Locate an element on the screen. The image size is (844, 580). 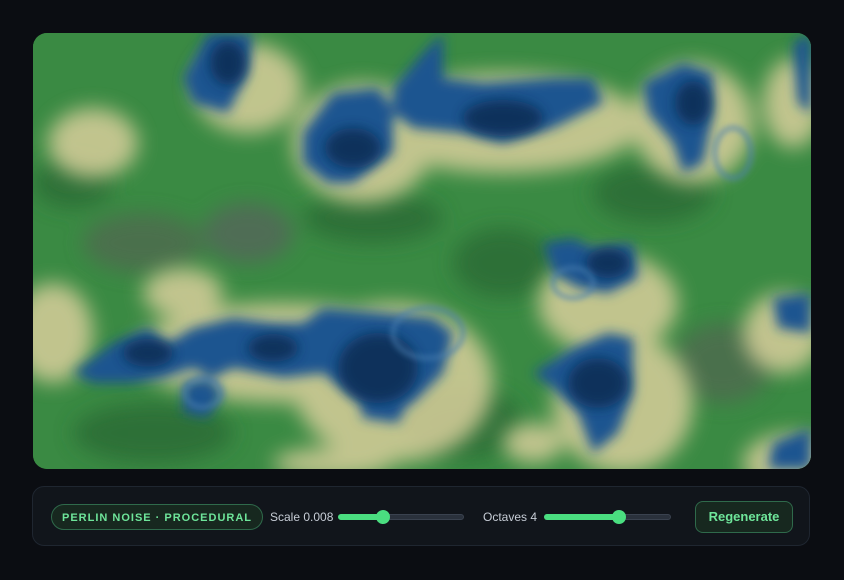
mode-badge: PERLIN NOISE · PROCEDURAL is located at coordinates (157, 517).